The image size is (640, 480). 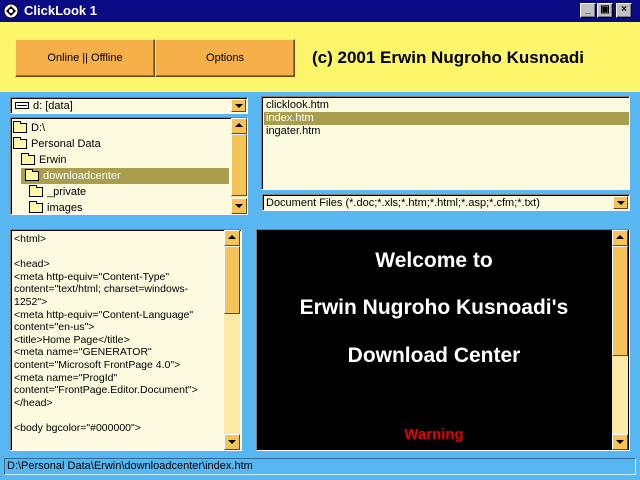 I want to click on preview-download-center-text: Download Center, so click(x=434, y=355).